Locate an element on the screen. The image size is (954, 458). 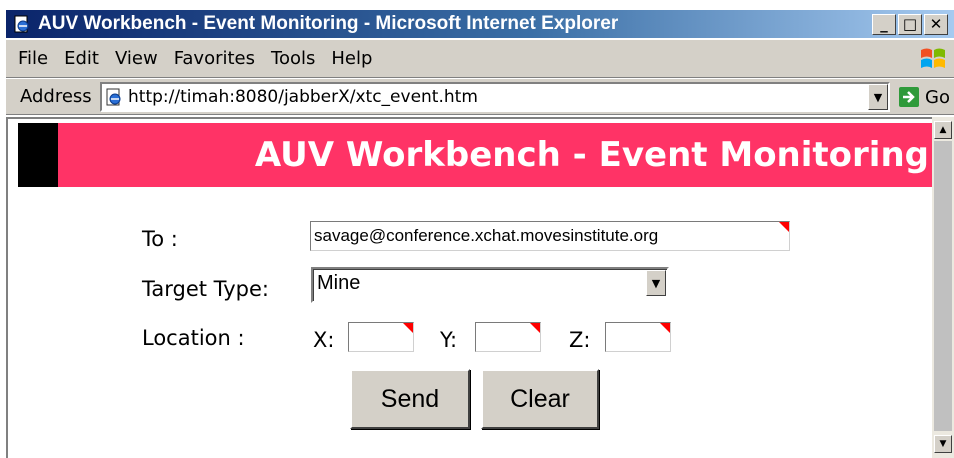
vertical-scrollbar: ▲ ▼ is located at coordinates (943, 287).